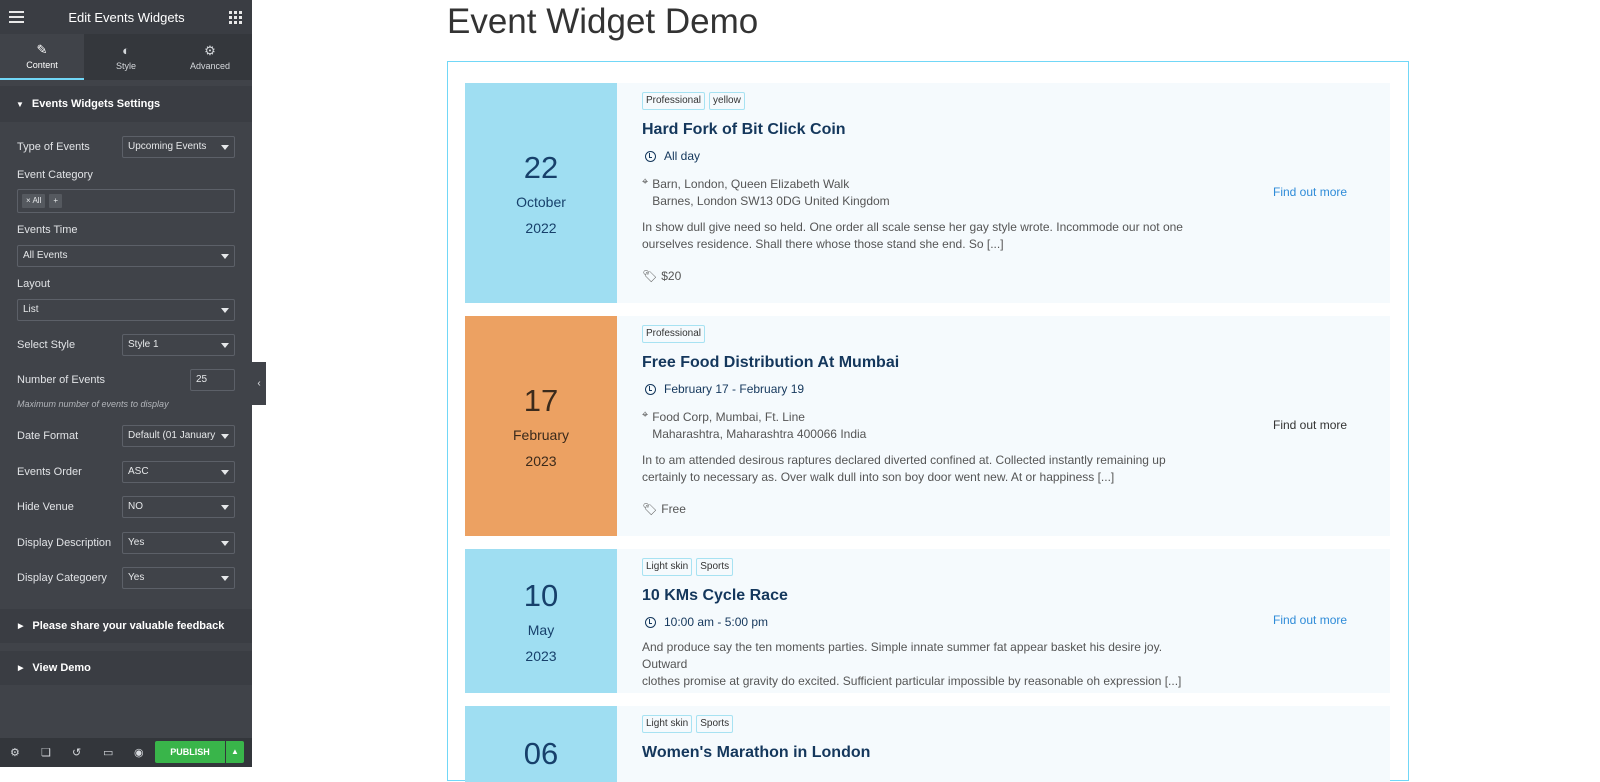  I want to click on contrast-icon: ◐, so click(126, 50).